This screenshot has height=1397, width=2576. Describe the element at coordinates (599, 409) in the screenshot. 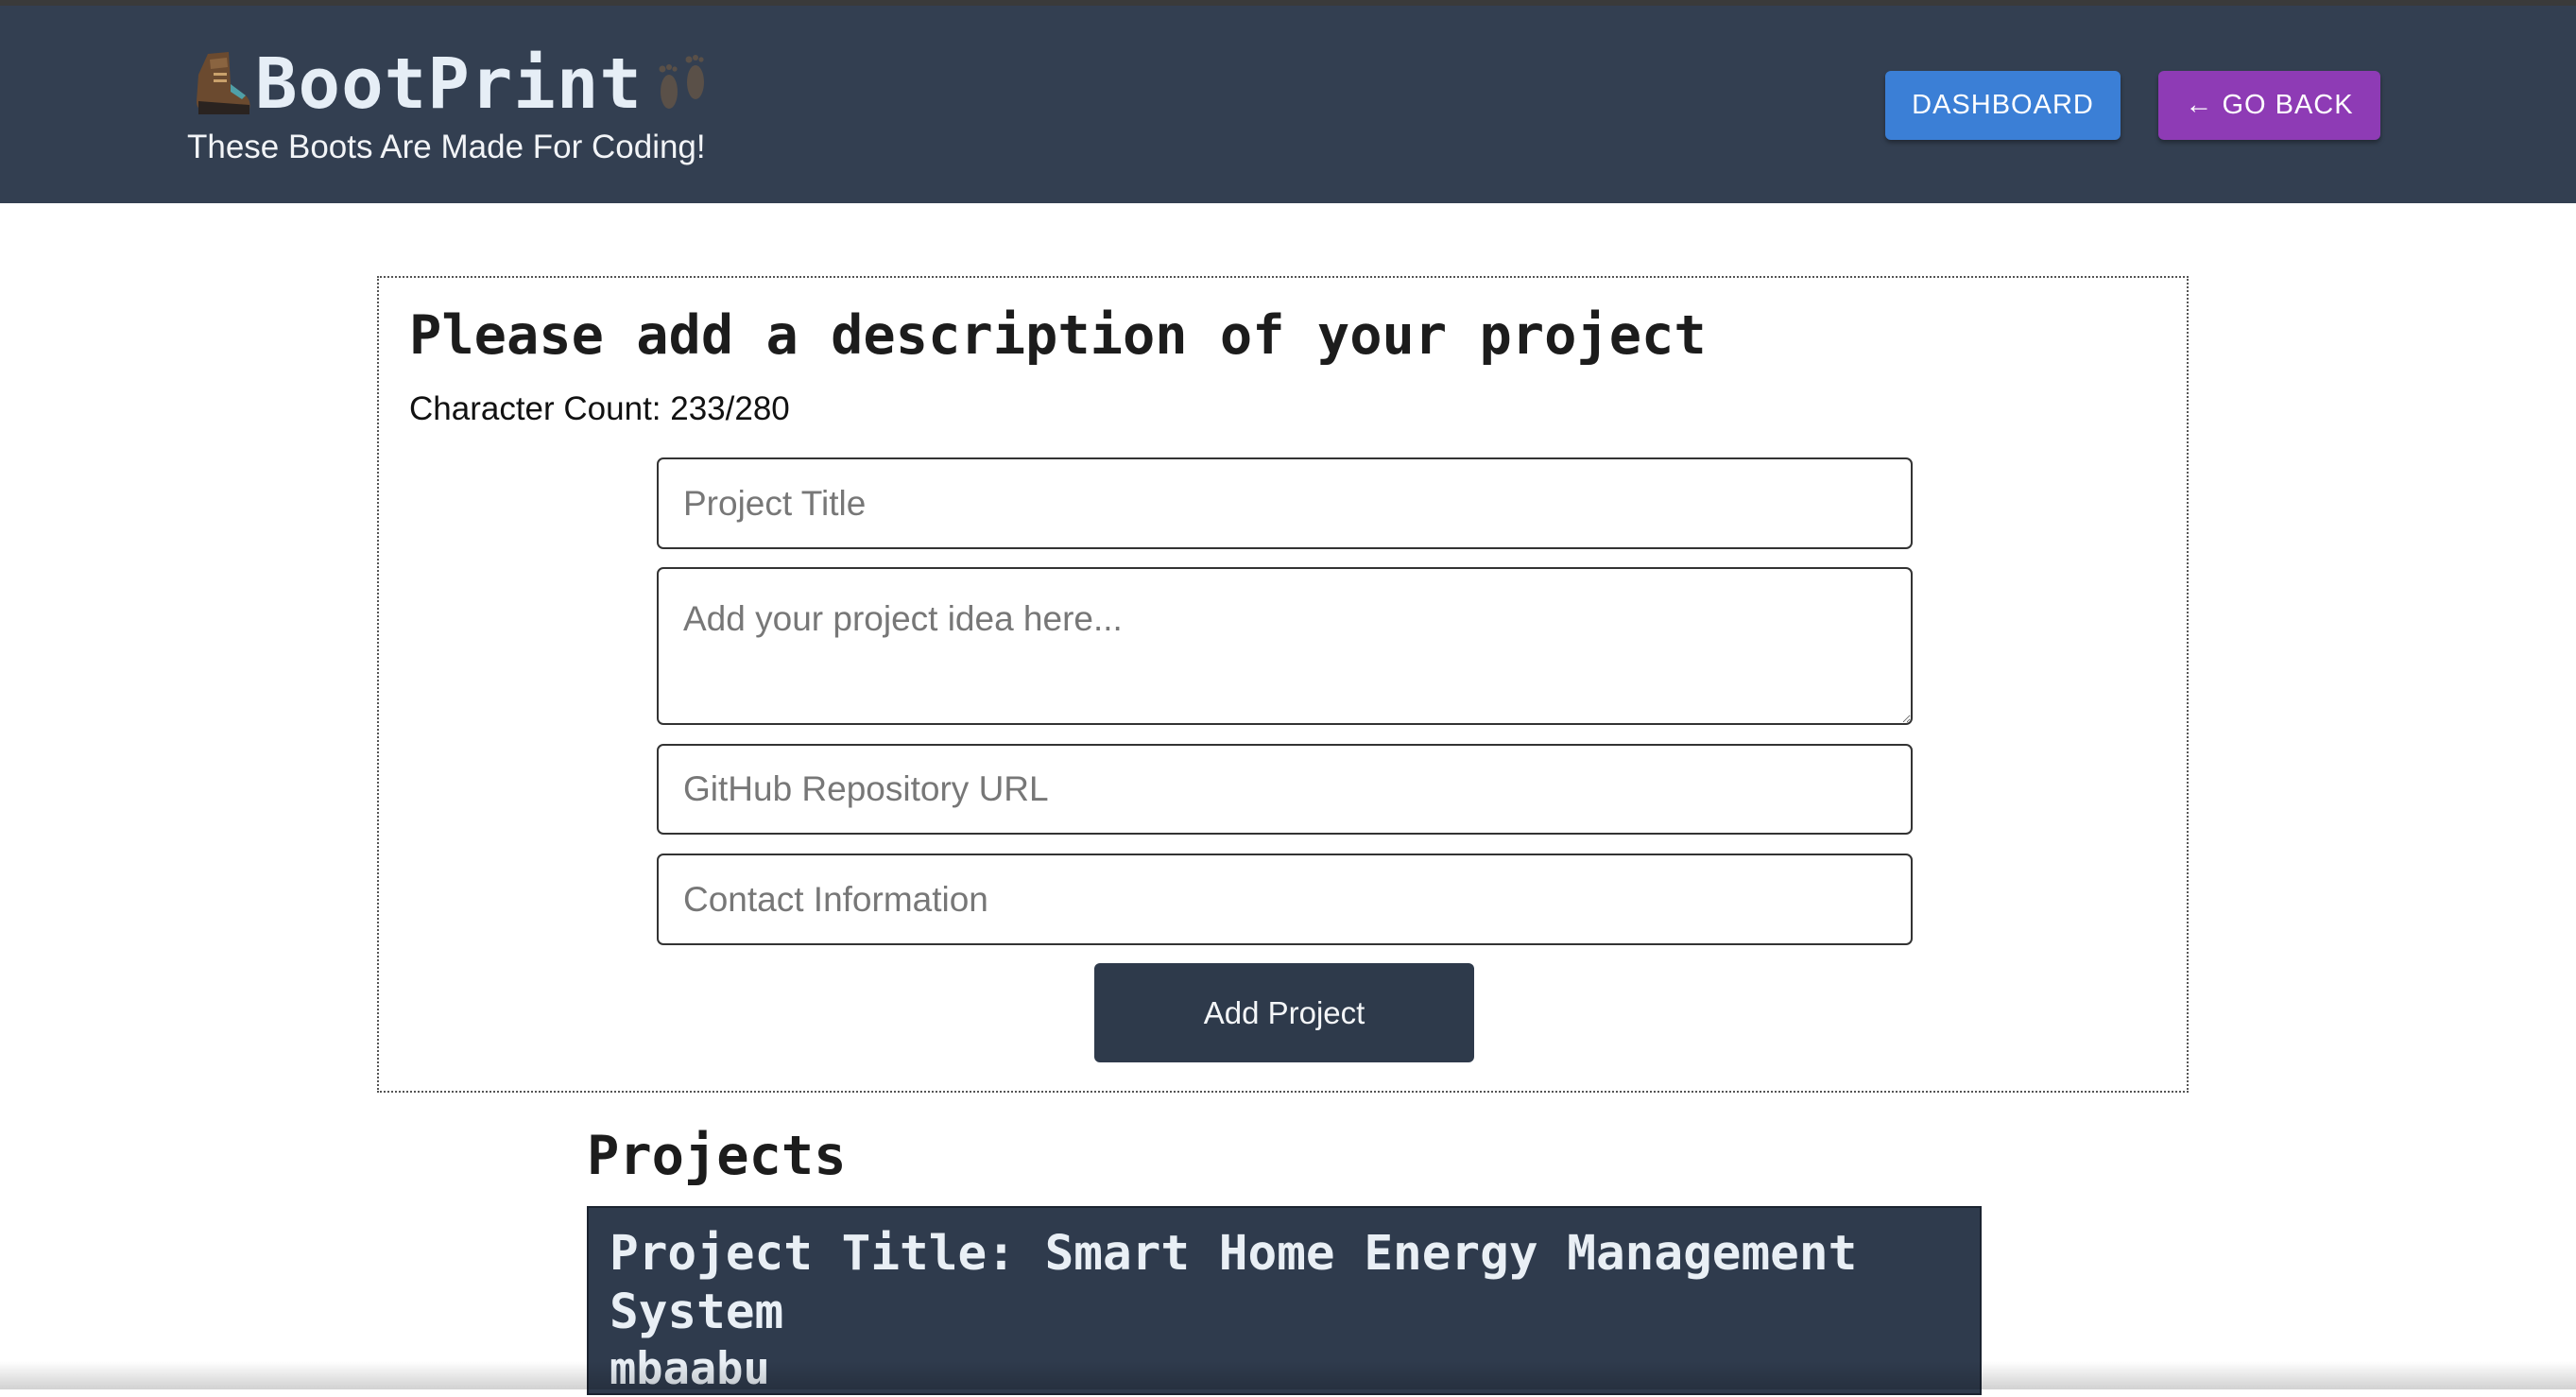

I see `character-count: Character Count: 233/280` at that location.